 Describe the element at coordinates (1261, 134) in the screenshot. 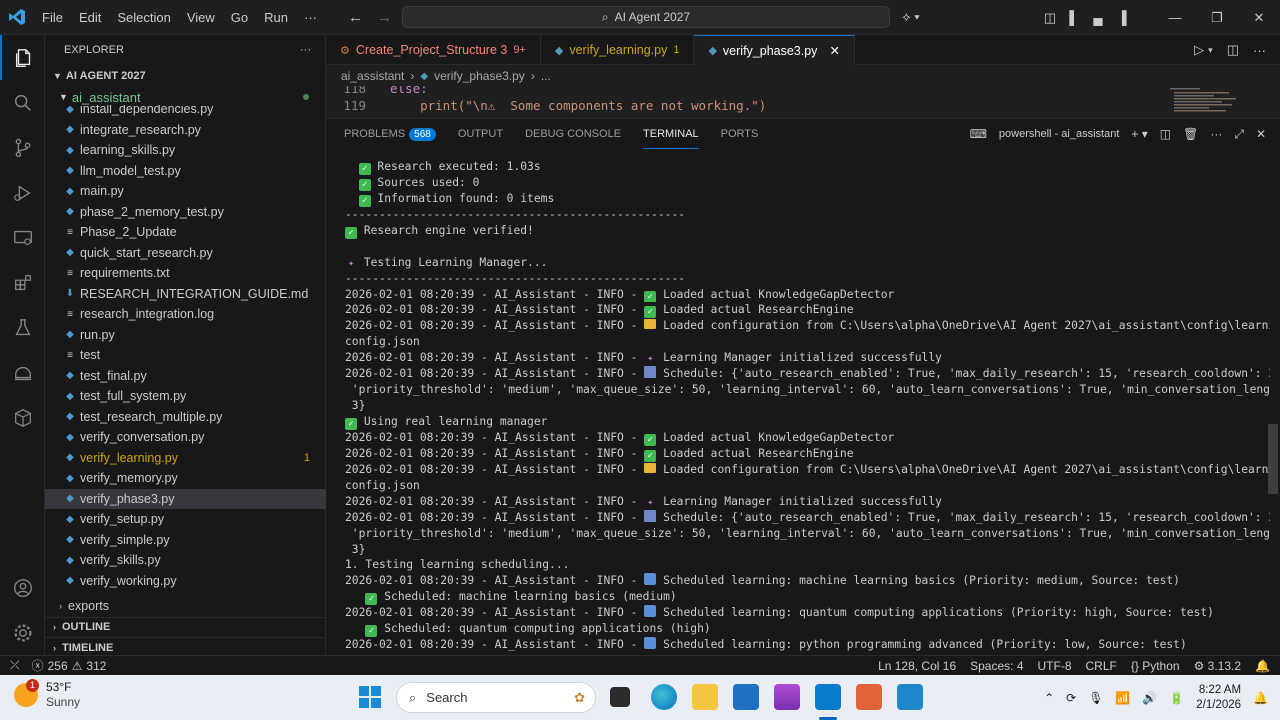

I see `close-panel-icon: ✕` at that location.